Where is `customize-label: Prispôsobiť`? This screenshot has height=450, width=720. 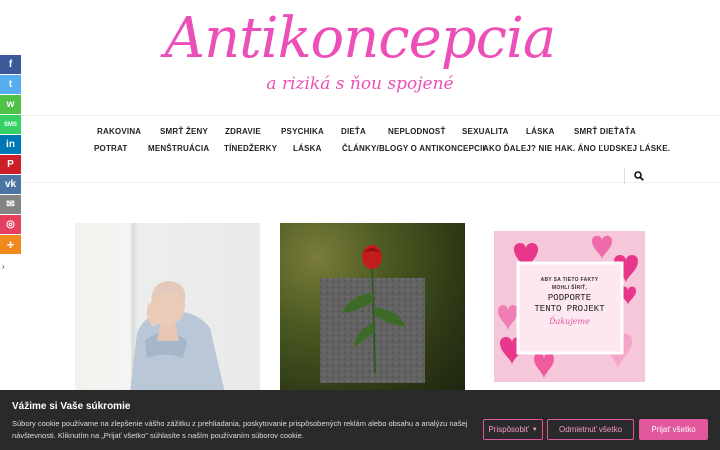
customize-label: Prispôsobiť is located at coordinates (508, 429).